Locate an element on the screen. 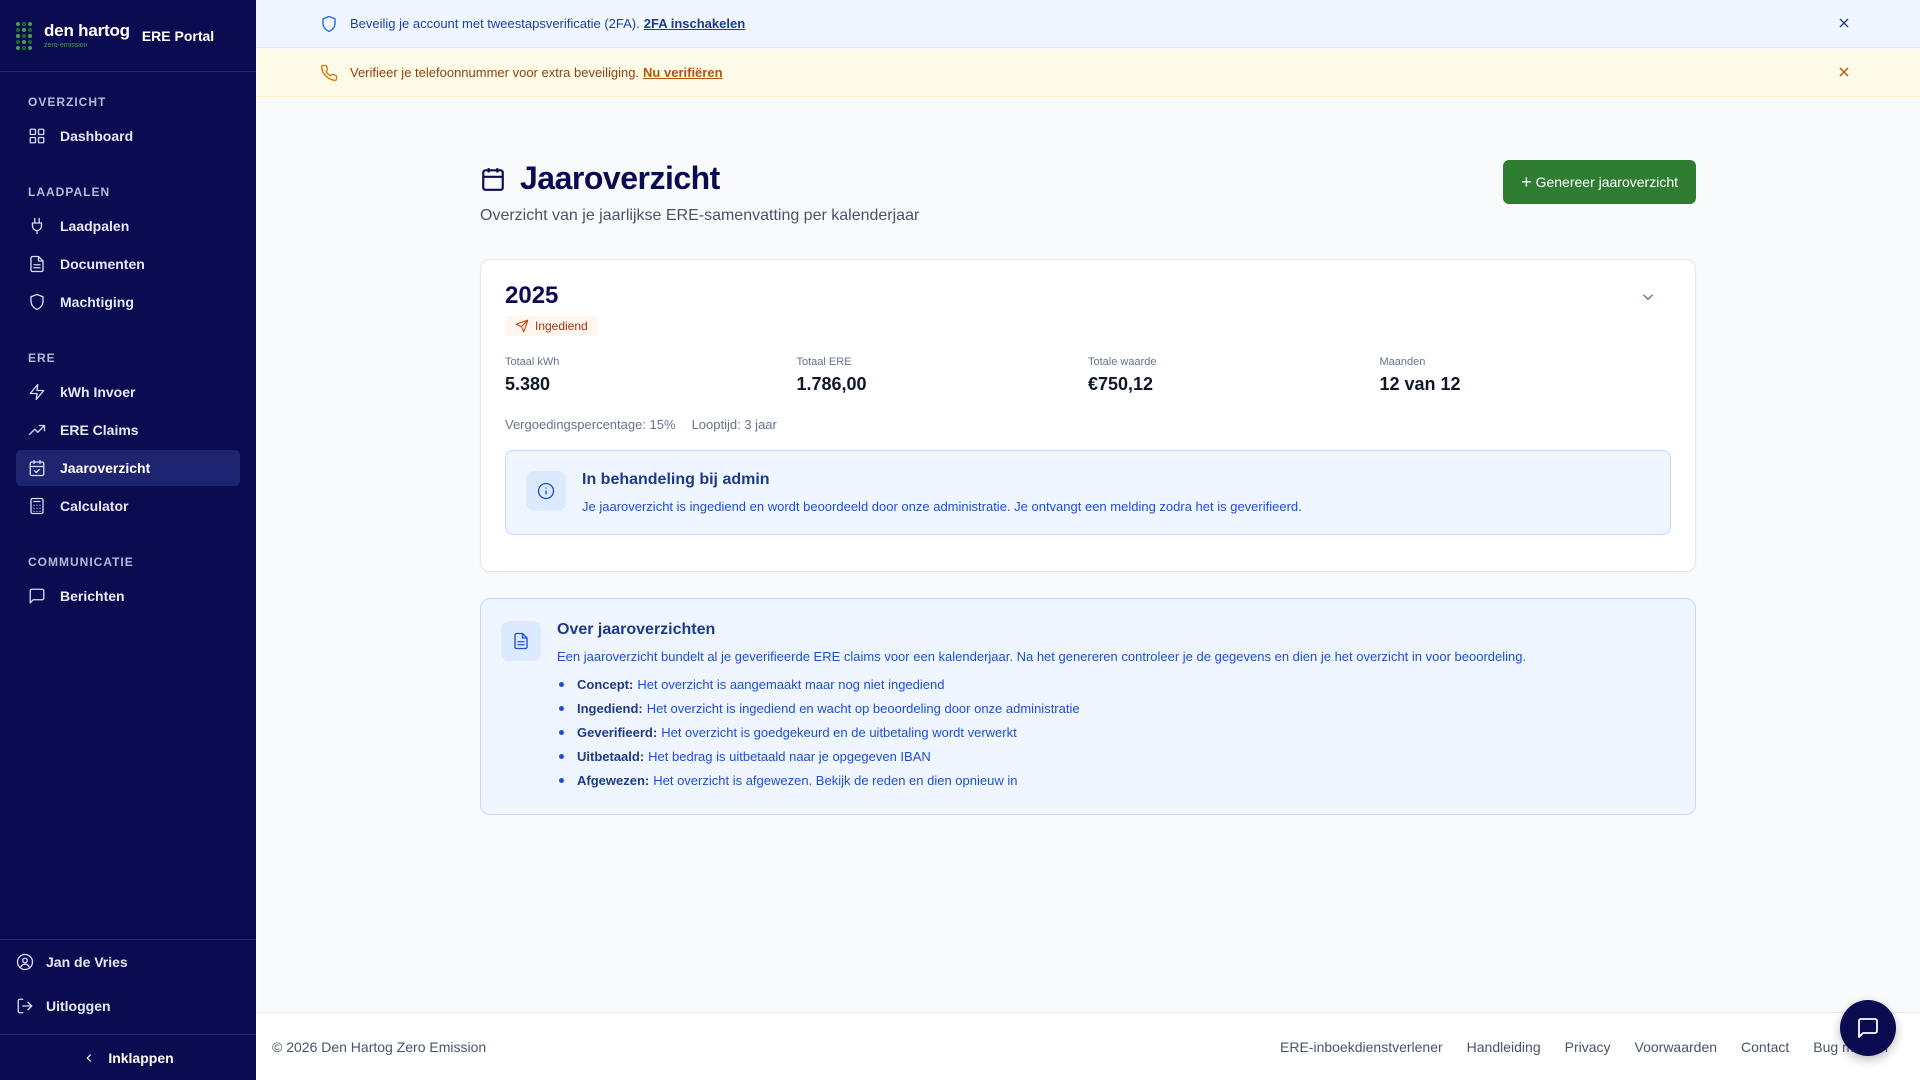 The image size is (1920, 1080). stat-value: €750,12 is located at coordinates (1121, 384).